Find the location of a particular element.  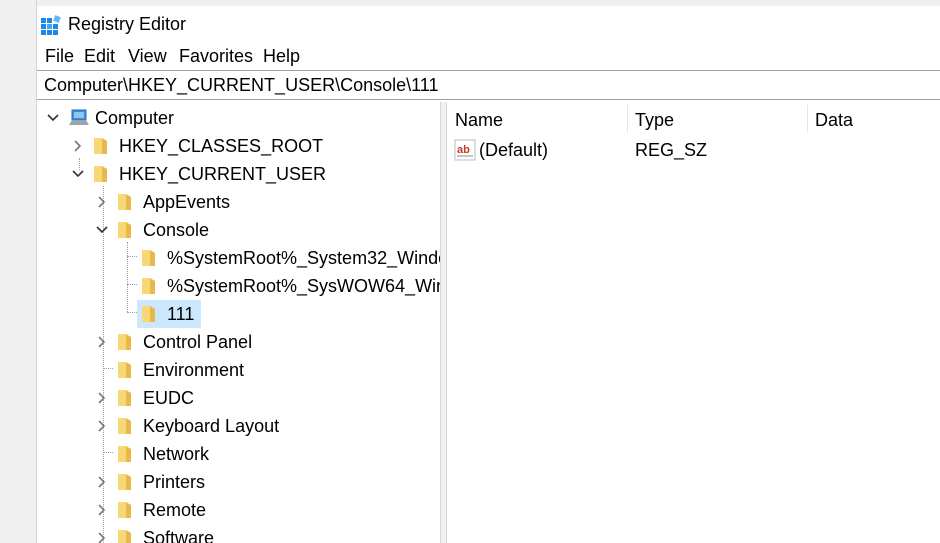

value-row: ab (Default) REG_SZ is located at coordinates (693, 150).